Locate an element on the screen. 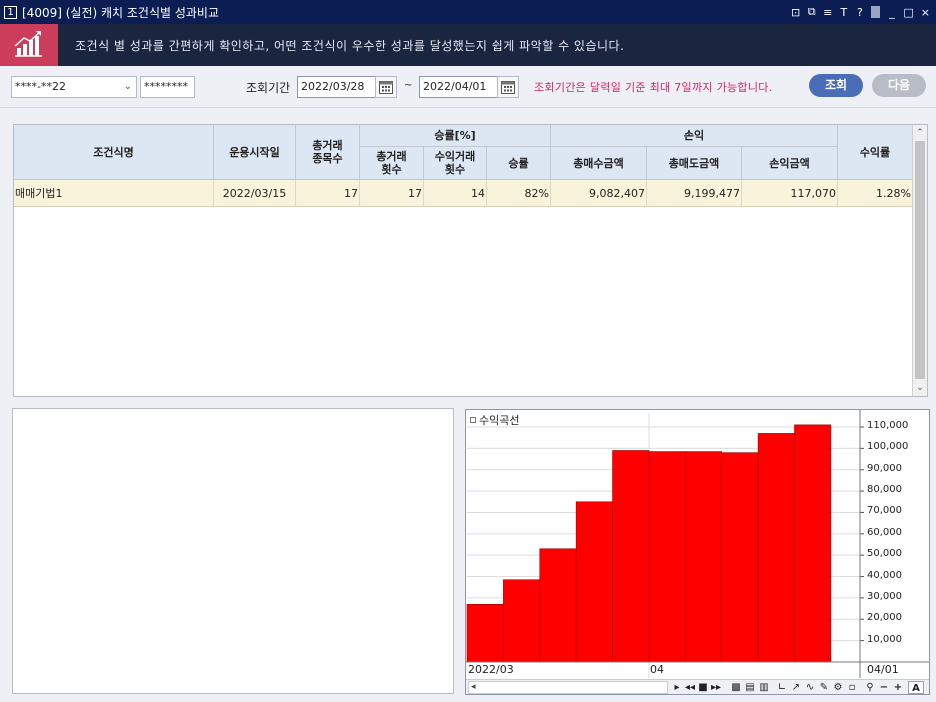  cell-profit-trades: 14 is located at coordinates (455, 193).